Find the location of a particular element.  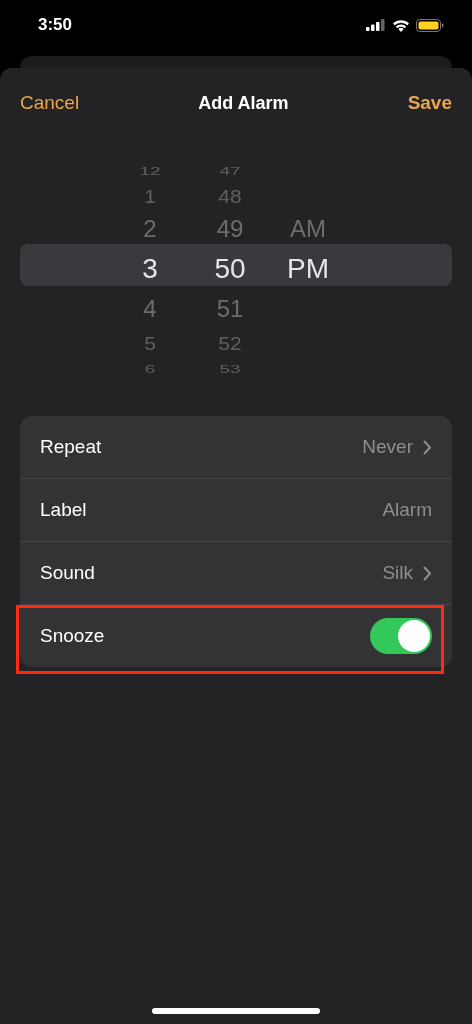

picker-item: 51 is located at coordinates (230, 309).